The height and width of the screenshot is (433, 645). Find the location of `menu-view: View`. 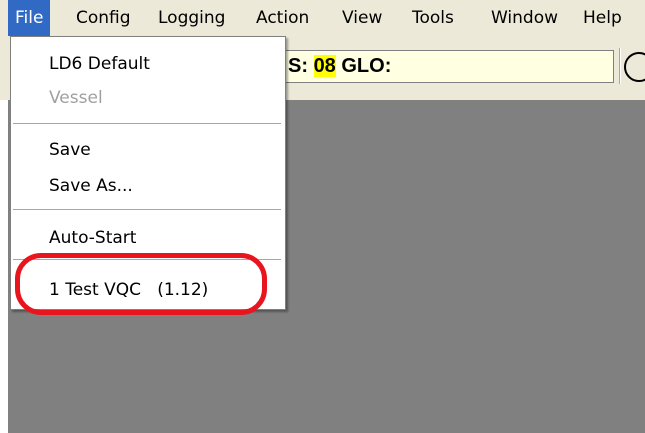

menu-view: View is located at coordinates (362, 18).